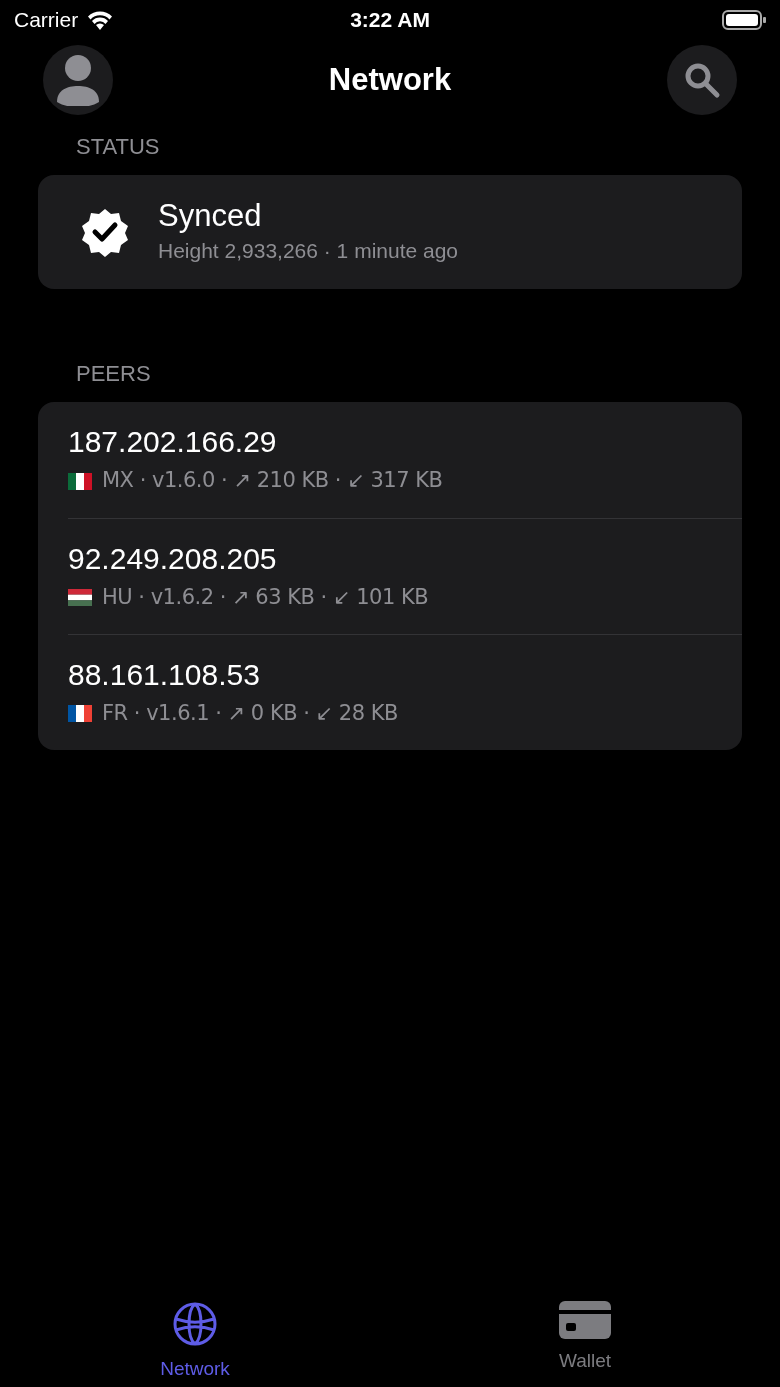 The image size is (780, 1387). Describe the element at coordinates (210, 216) in the screenshot. I see `status-title: Synced` at that location.